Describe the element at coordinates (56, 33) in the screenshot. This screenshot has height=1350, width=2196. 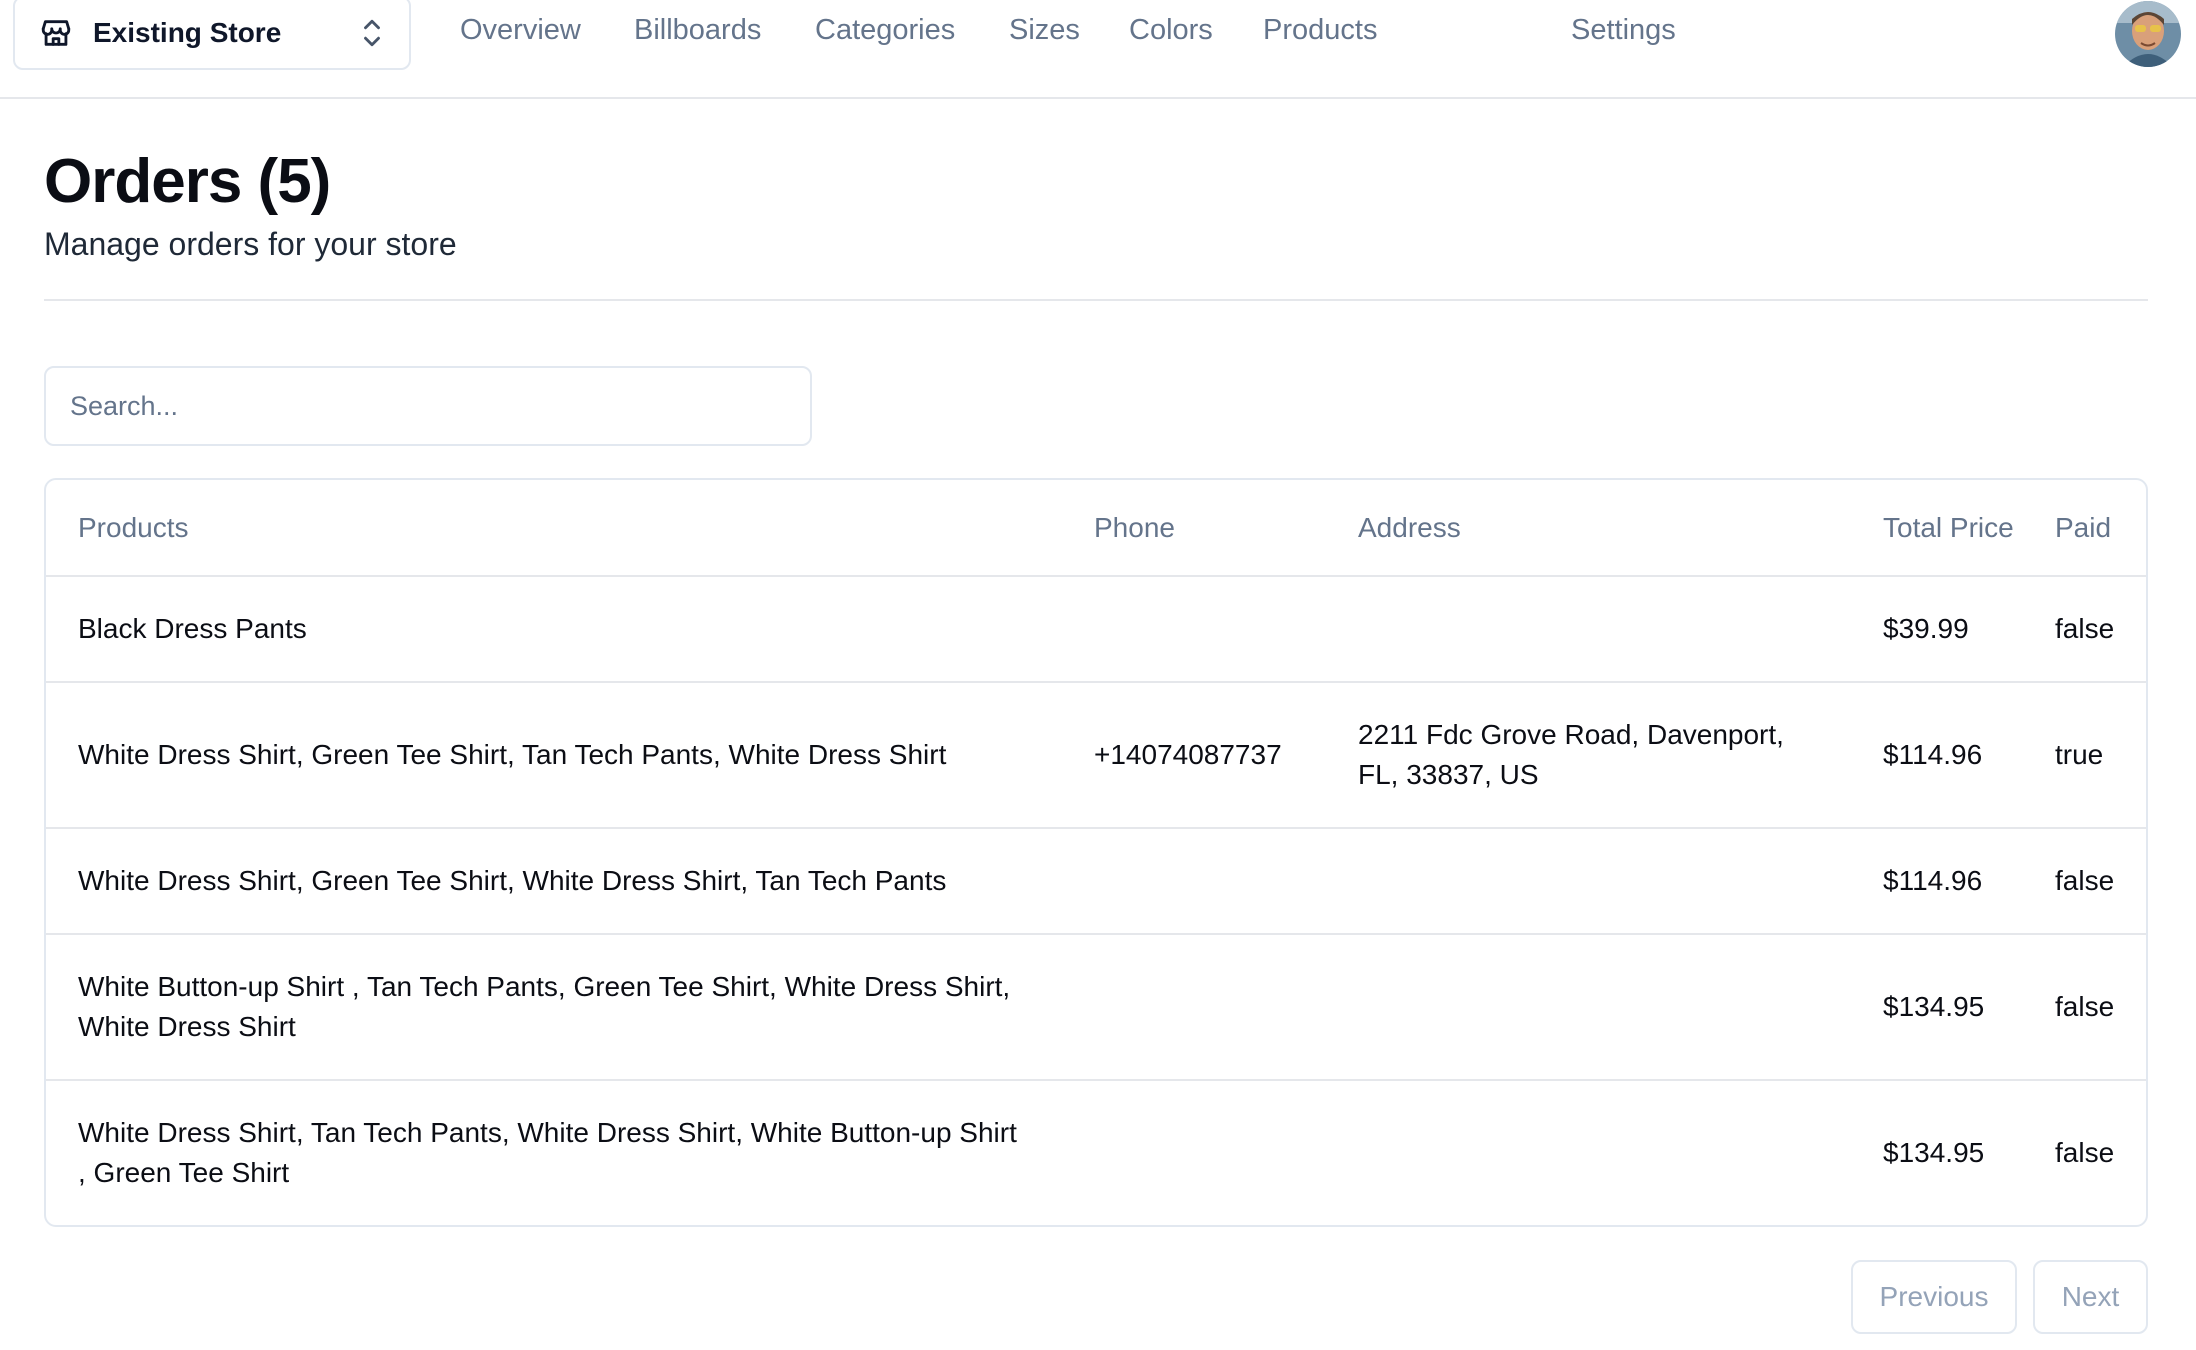
I see `store-icon` at that location.